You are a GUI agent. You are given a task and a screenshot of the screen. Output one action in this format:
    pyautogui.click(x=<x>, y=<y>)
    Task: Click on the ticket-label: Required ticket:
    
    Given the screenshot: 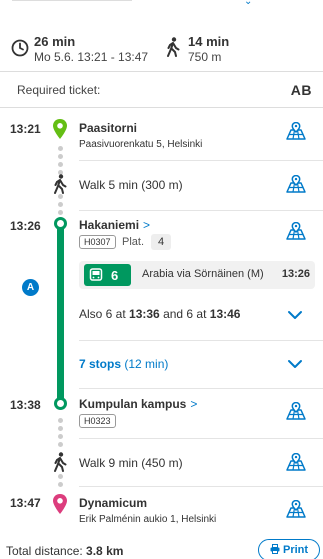 What is the action you would take?
    pyautogui.click(x=59, y=90)
    